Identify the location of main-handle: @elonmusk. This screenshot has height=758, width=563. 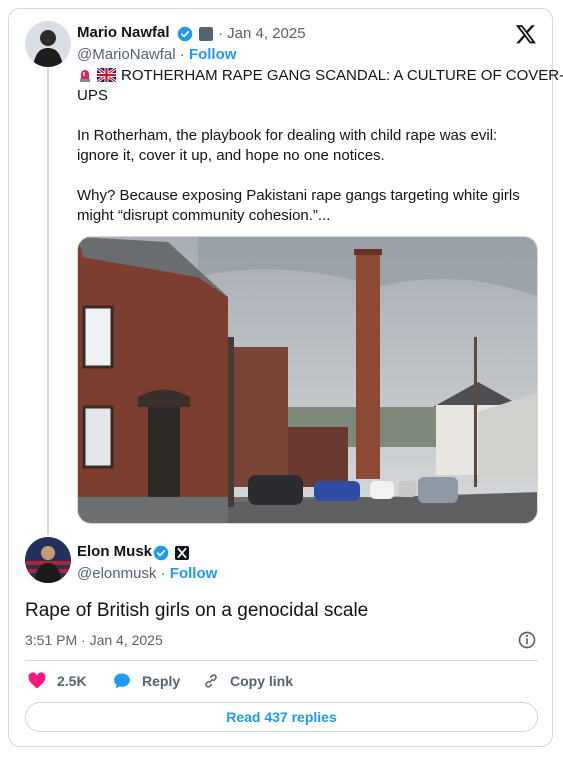
(116, 573).